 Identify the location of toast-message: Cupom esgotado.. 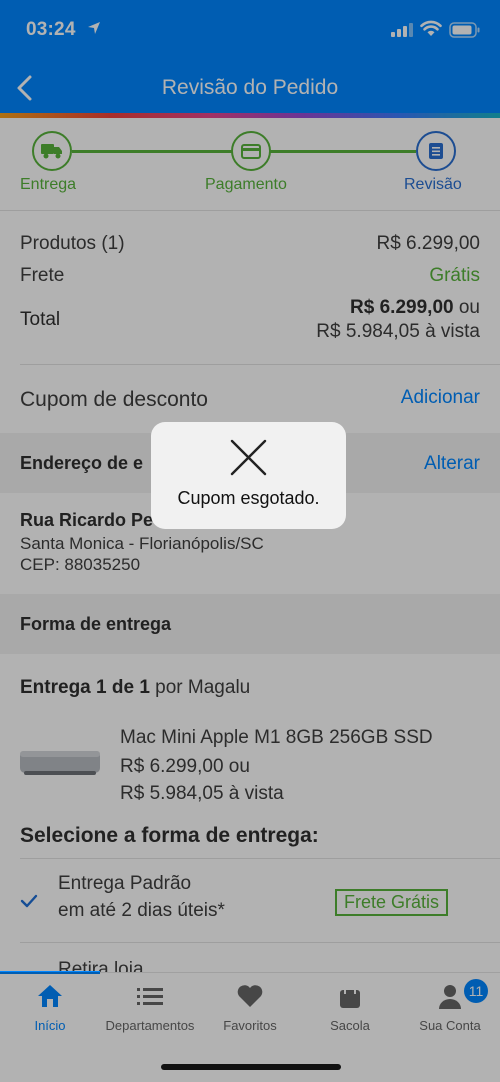
(248, 498).